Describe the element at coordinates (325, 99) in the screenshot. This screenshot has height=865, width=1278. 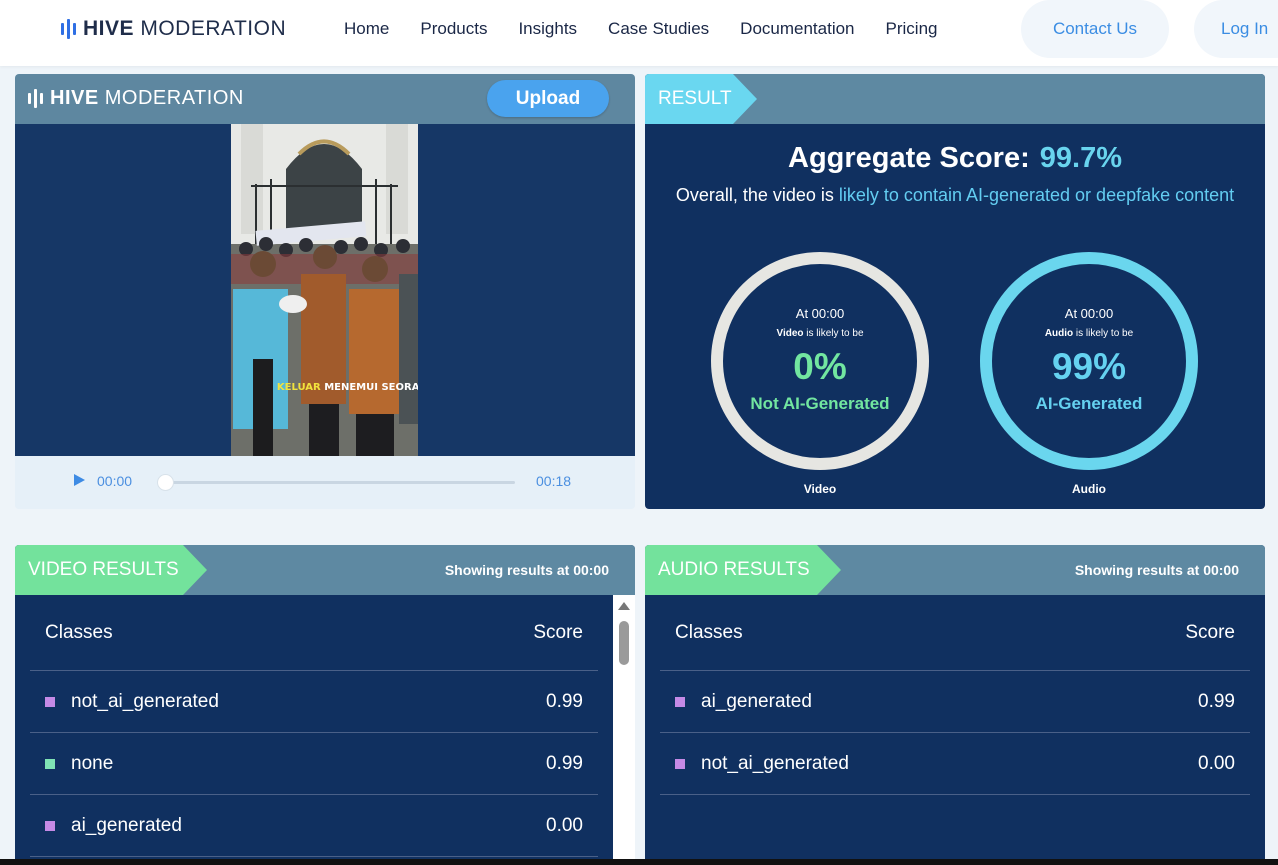
I see `player-header: HIVE MODERATION Upload` at that location.